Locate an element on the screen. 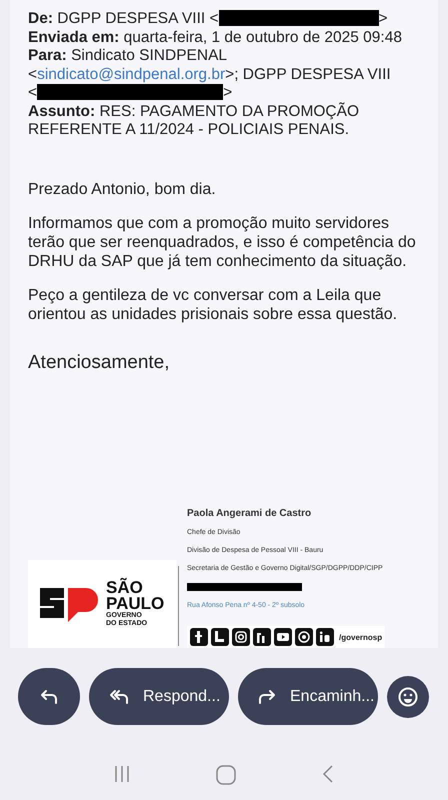  header-value: >; DGPP DESPESA VIII is located at coordinates (308, 74).